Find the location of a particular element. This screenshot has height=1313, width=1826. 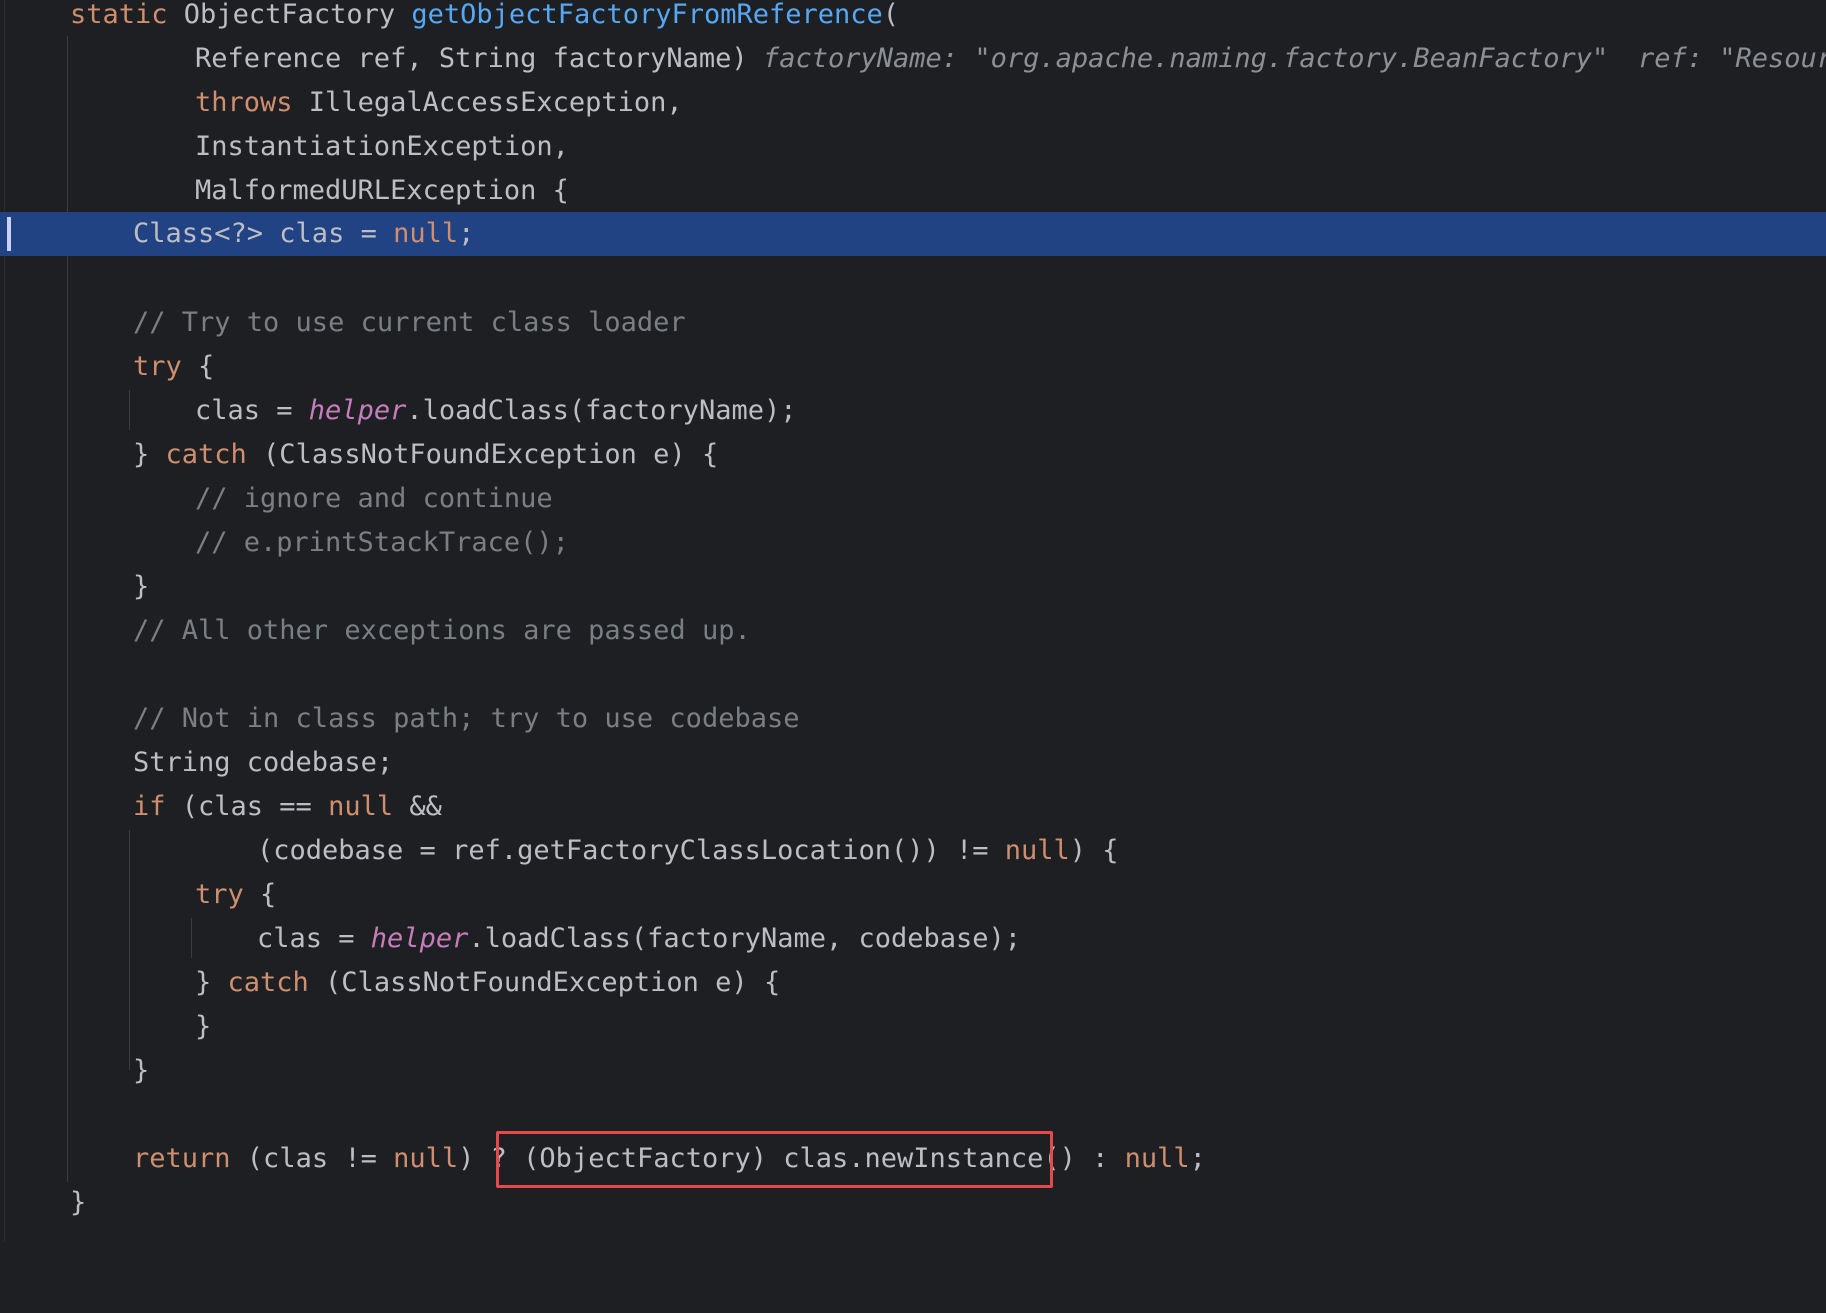

current-line-highlight: Class<?> clas = null; is located at coordinates (913, 234).